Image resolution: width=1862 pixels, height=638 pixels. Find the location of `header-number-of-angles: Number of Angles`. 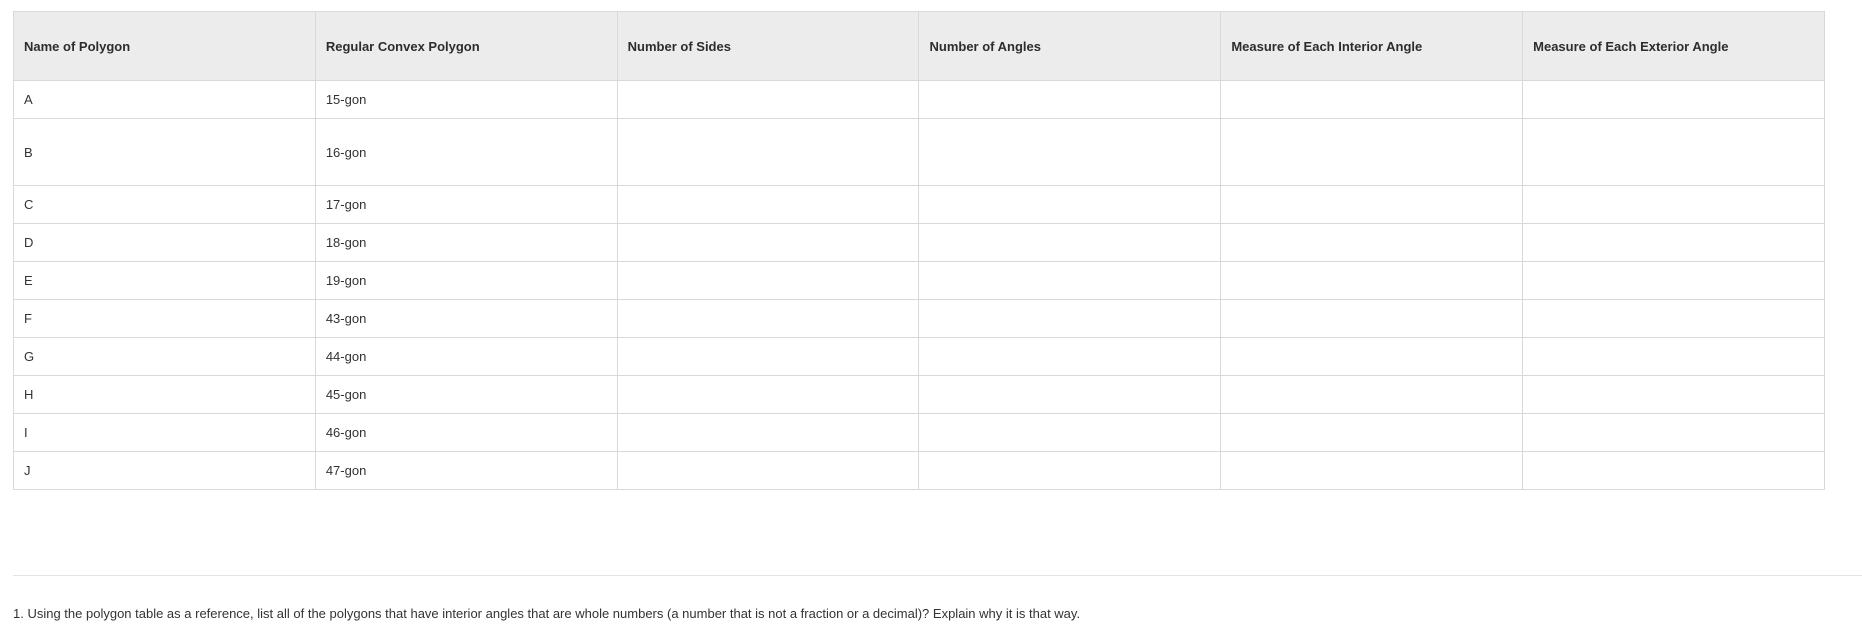

header-number-of-angles: Number of Angles is located at coordinates (1070, 46).